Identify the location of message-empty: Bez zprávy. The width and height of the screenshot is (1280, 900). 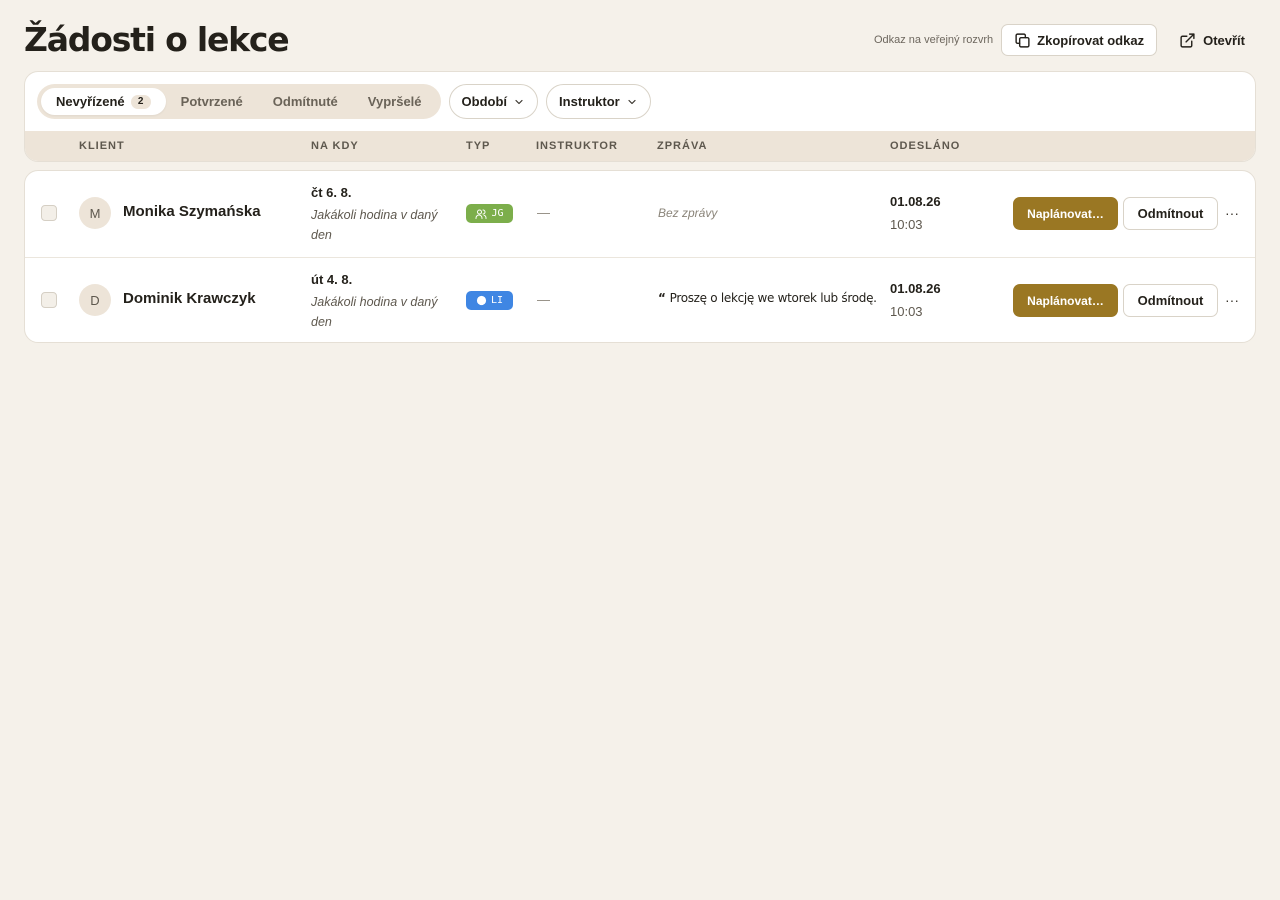
(688, 213).